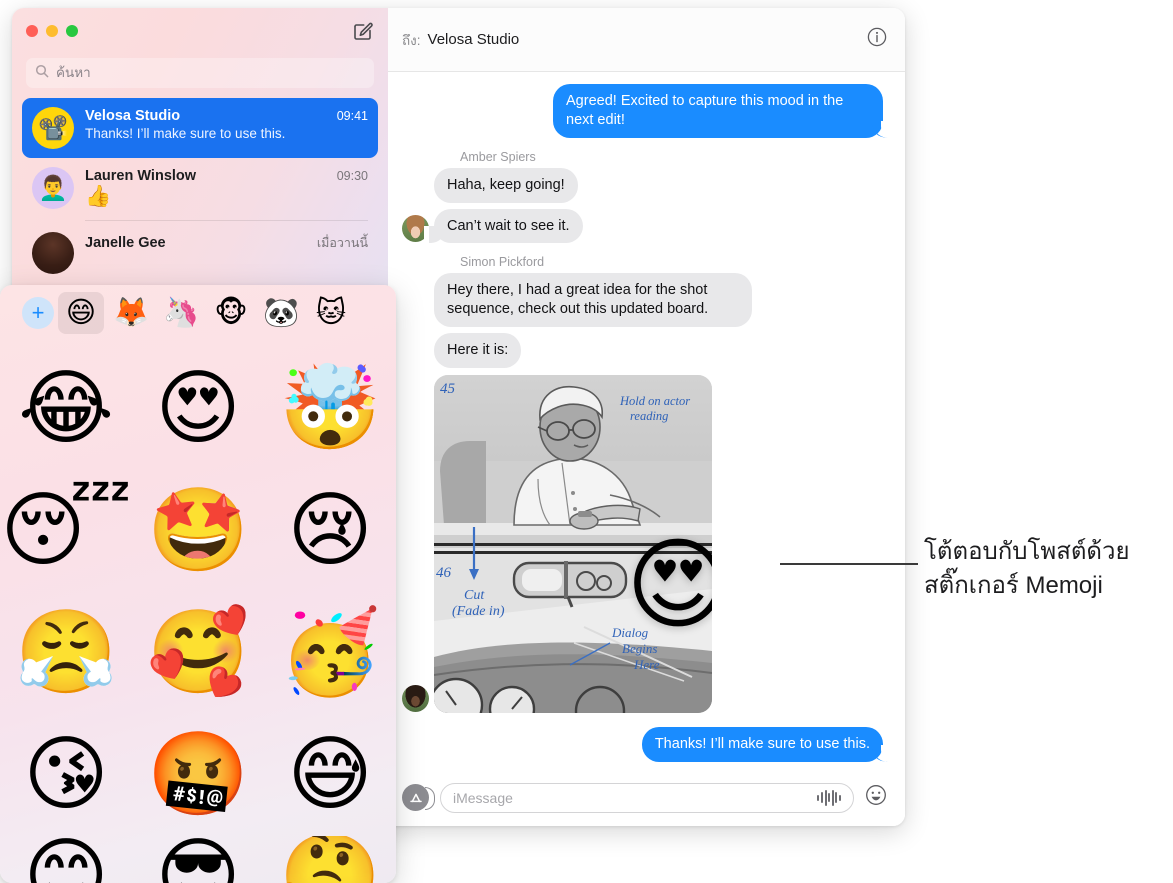 Image resolution: width=1173 pixels, height=883 pixels. What do you see at coordinates (330, 409) in the screenshot?
I see `sticker-memoji-exploding-head: 🤯` at bounding box center [330, 409].